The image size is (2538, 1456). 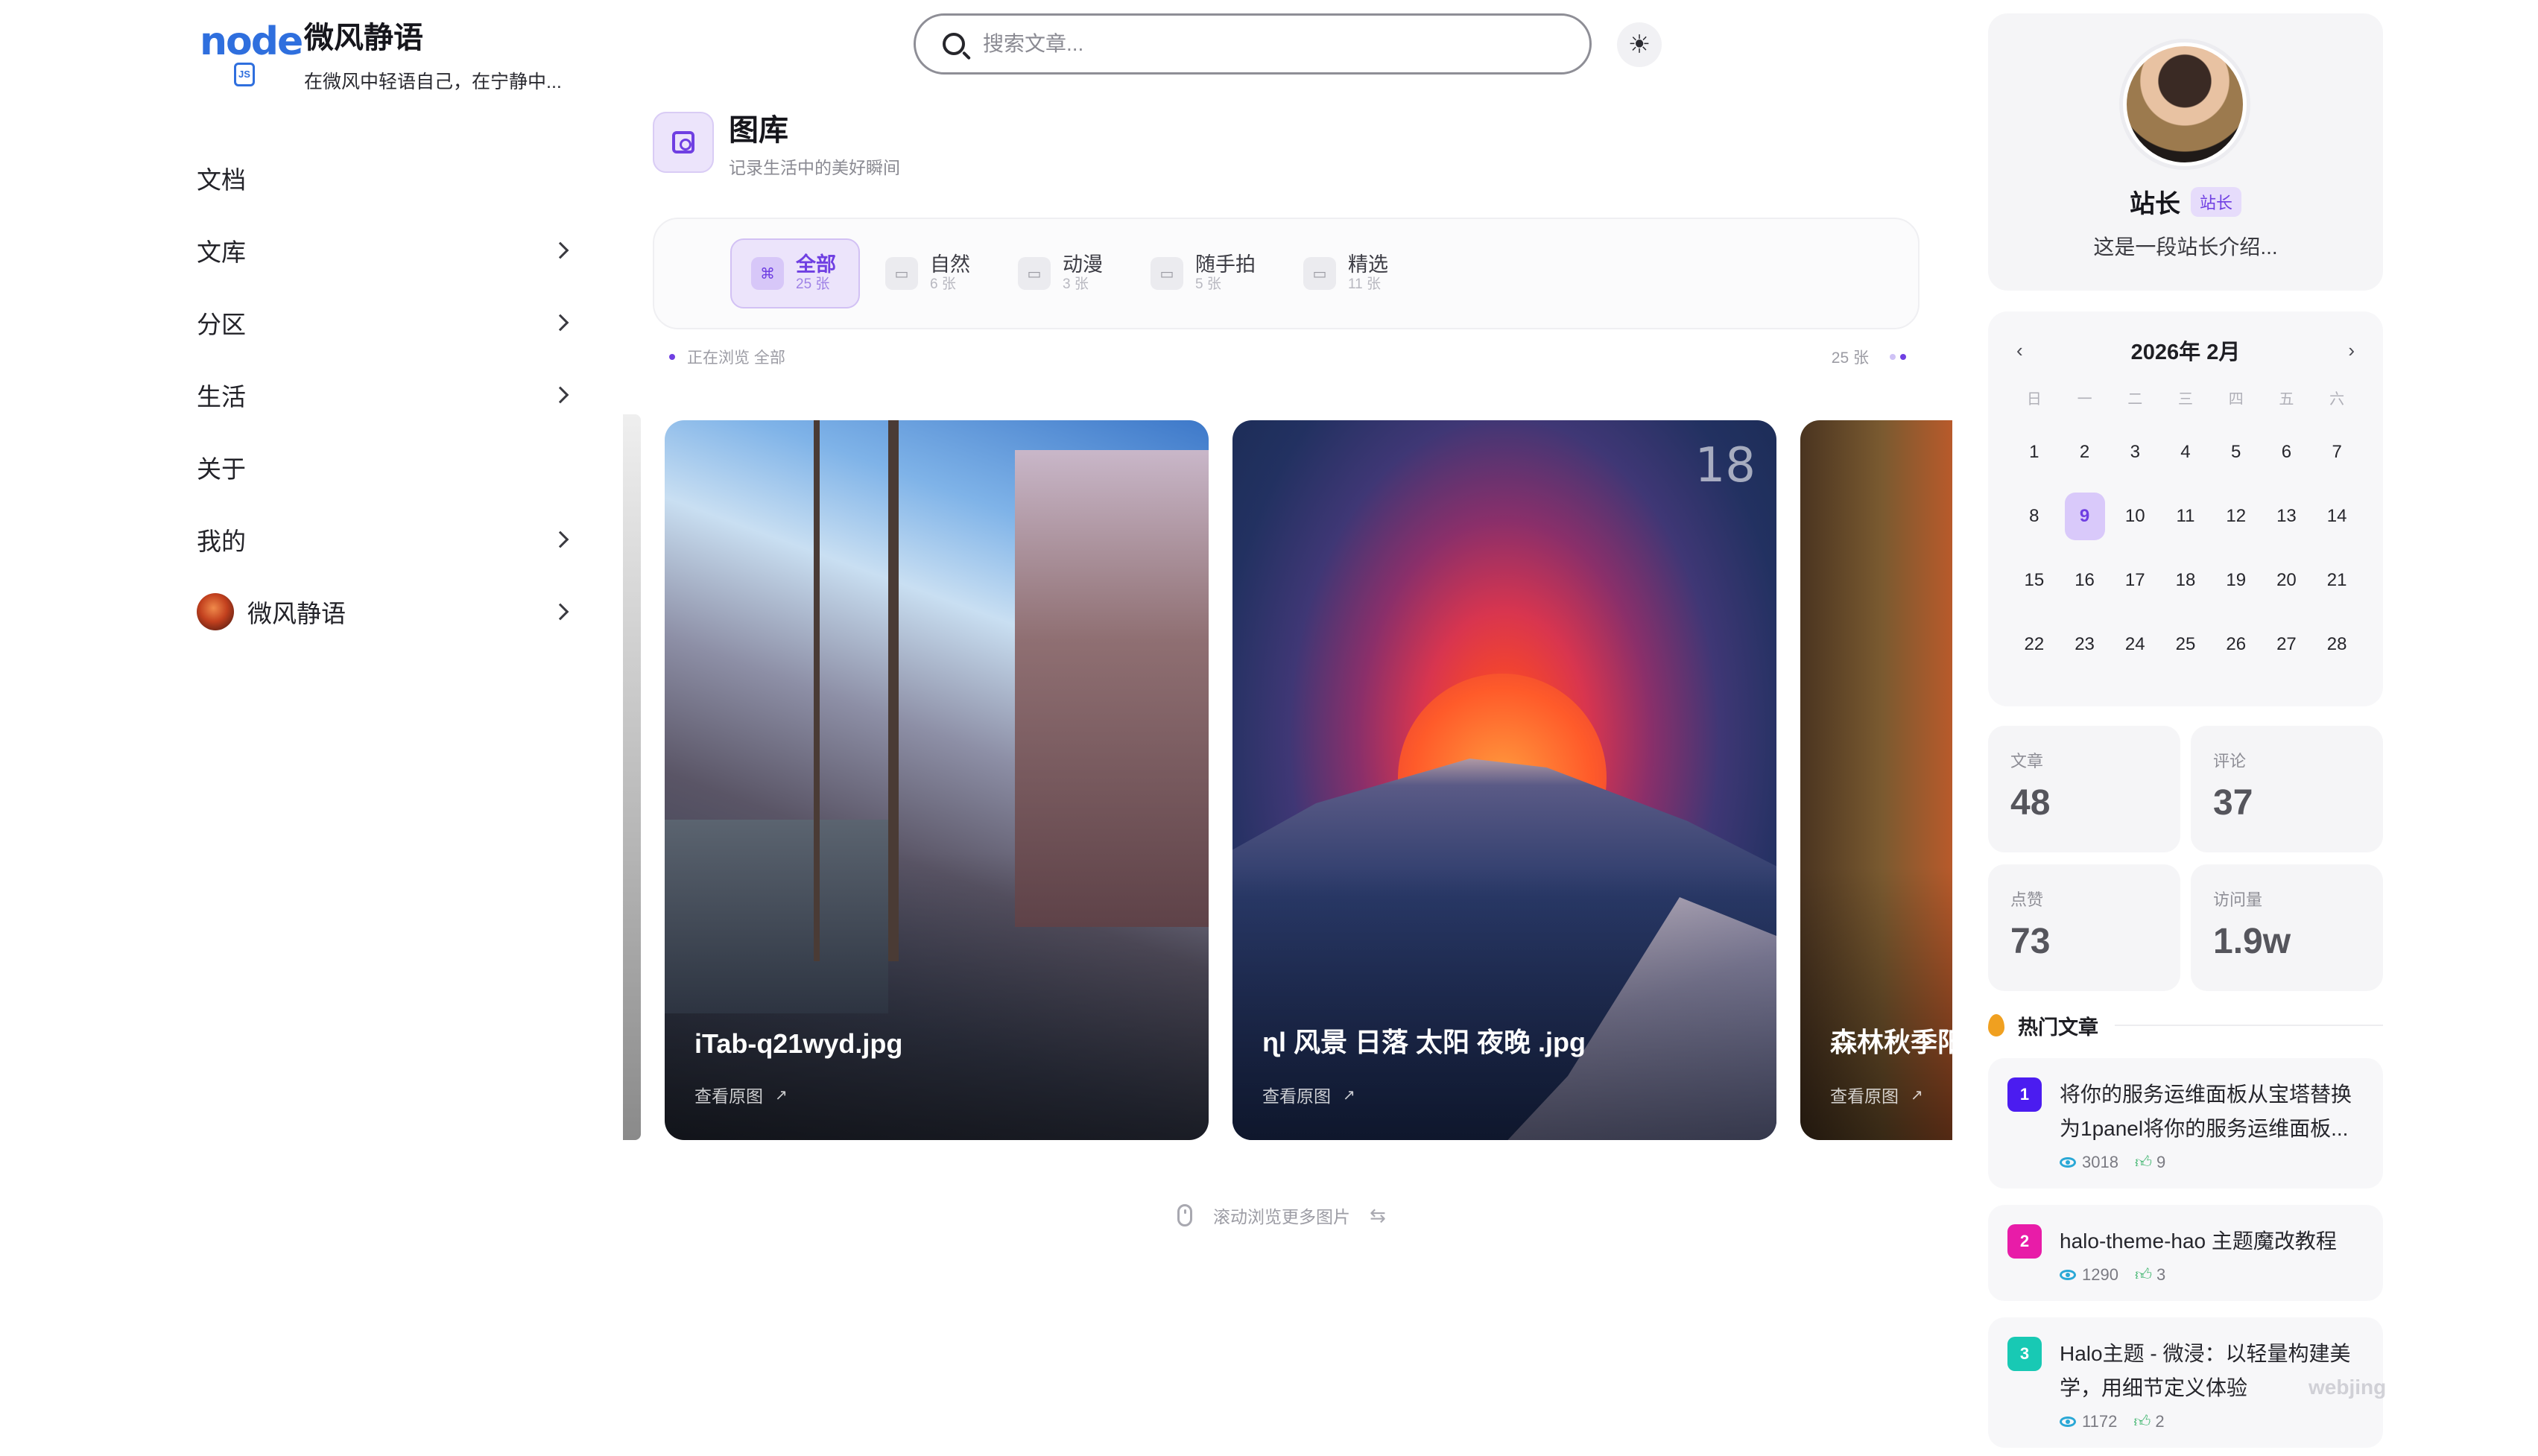 I want to click on calendar-day: 11, so click(x=2185, y=516).